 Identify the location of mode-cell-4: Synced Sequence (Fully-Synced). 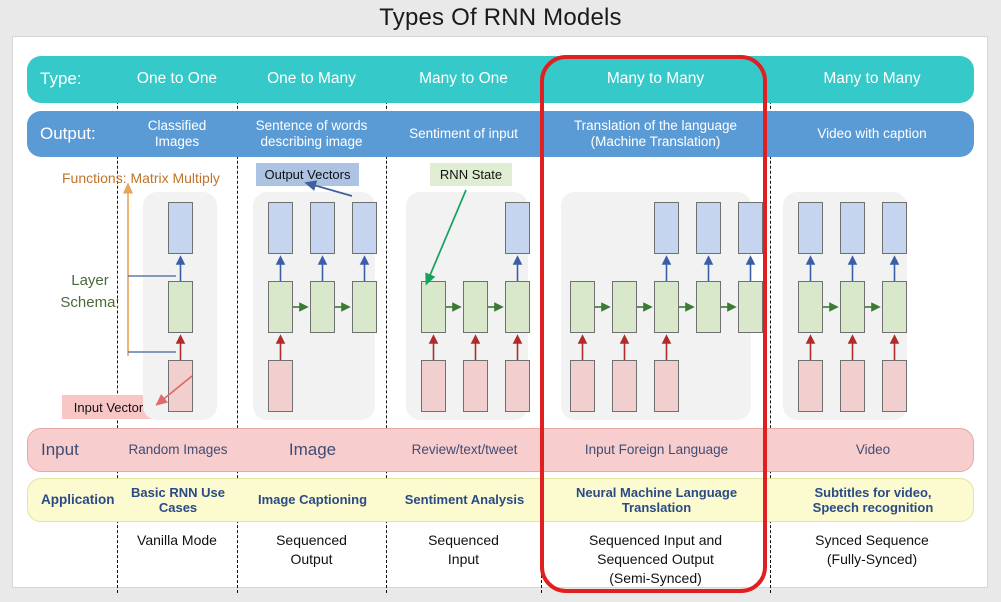
(872, 549).